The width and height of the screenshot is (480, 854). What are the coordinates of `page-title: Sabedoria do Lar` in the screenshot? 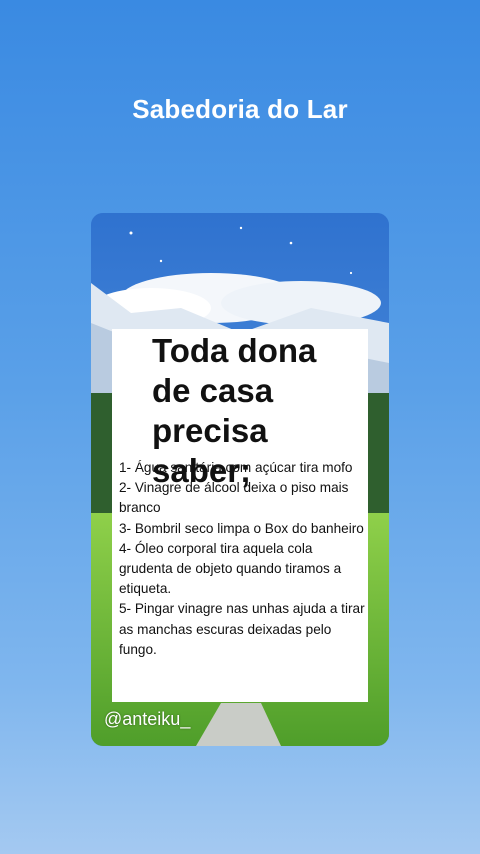 It's located at (240, 109).